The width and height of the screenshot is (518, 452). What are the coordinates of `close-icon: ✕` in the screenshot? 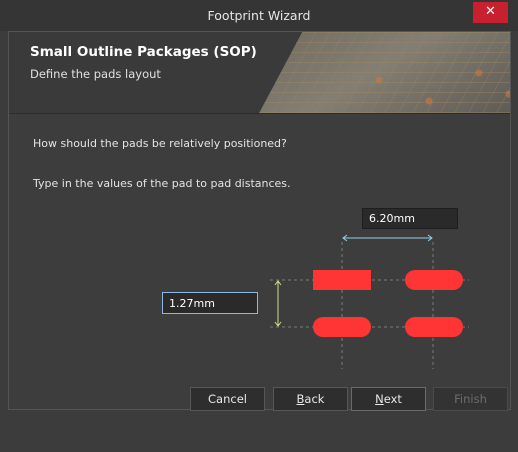 It's located at (490, 12).